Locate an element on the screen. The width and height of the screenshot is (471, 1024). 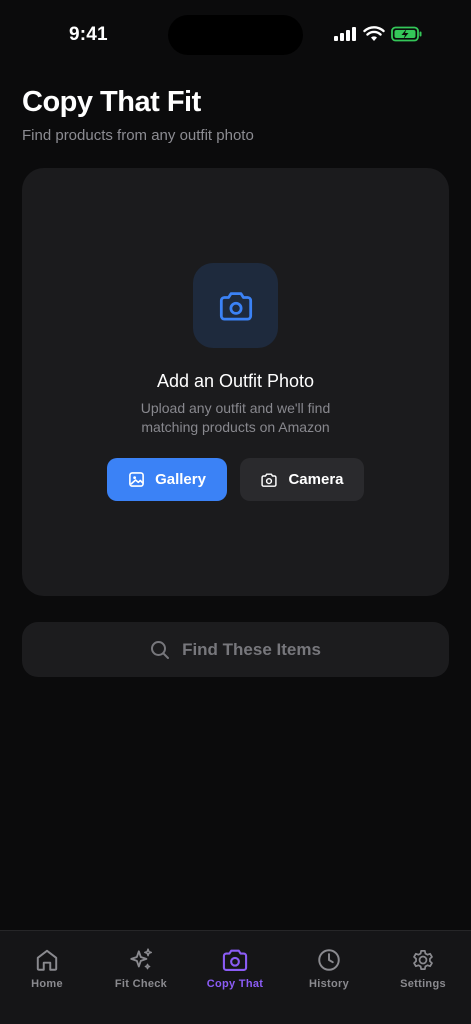
tab-history: History is located at coordinates (329, 968).